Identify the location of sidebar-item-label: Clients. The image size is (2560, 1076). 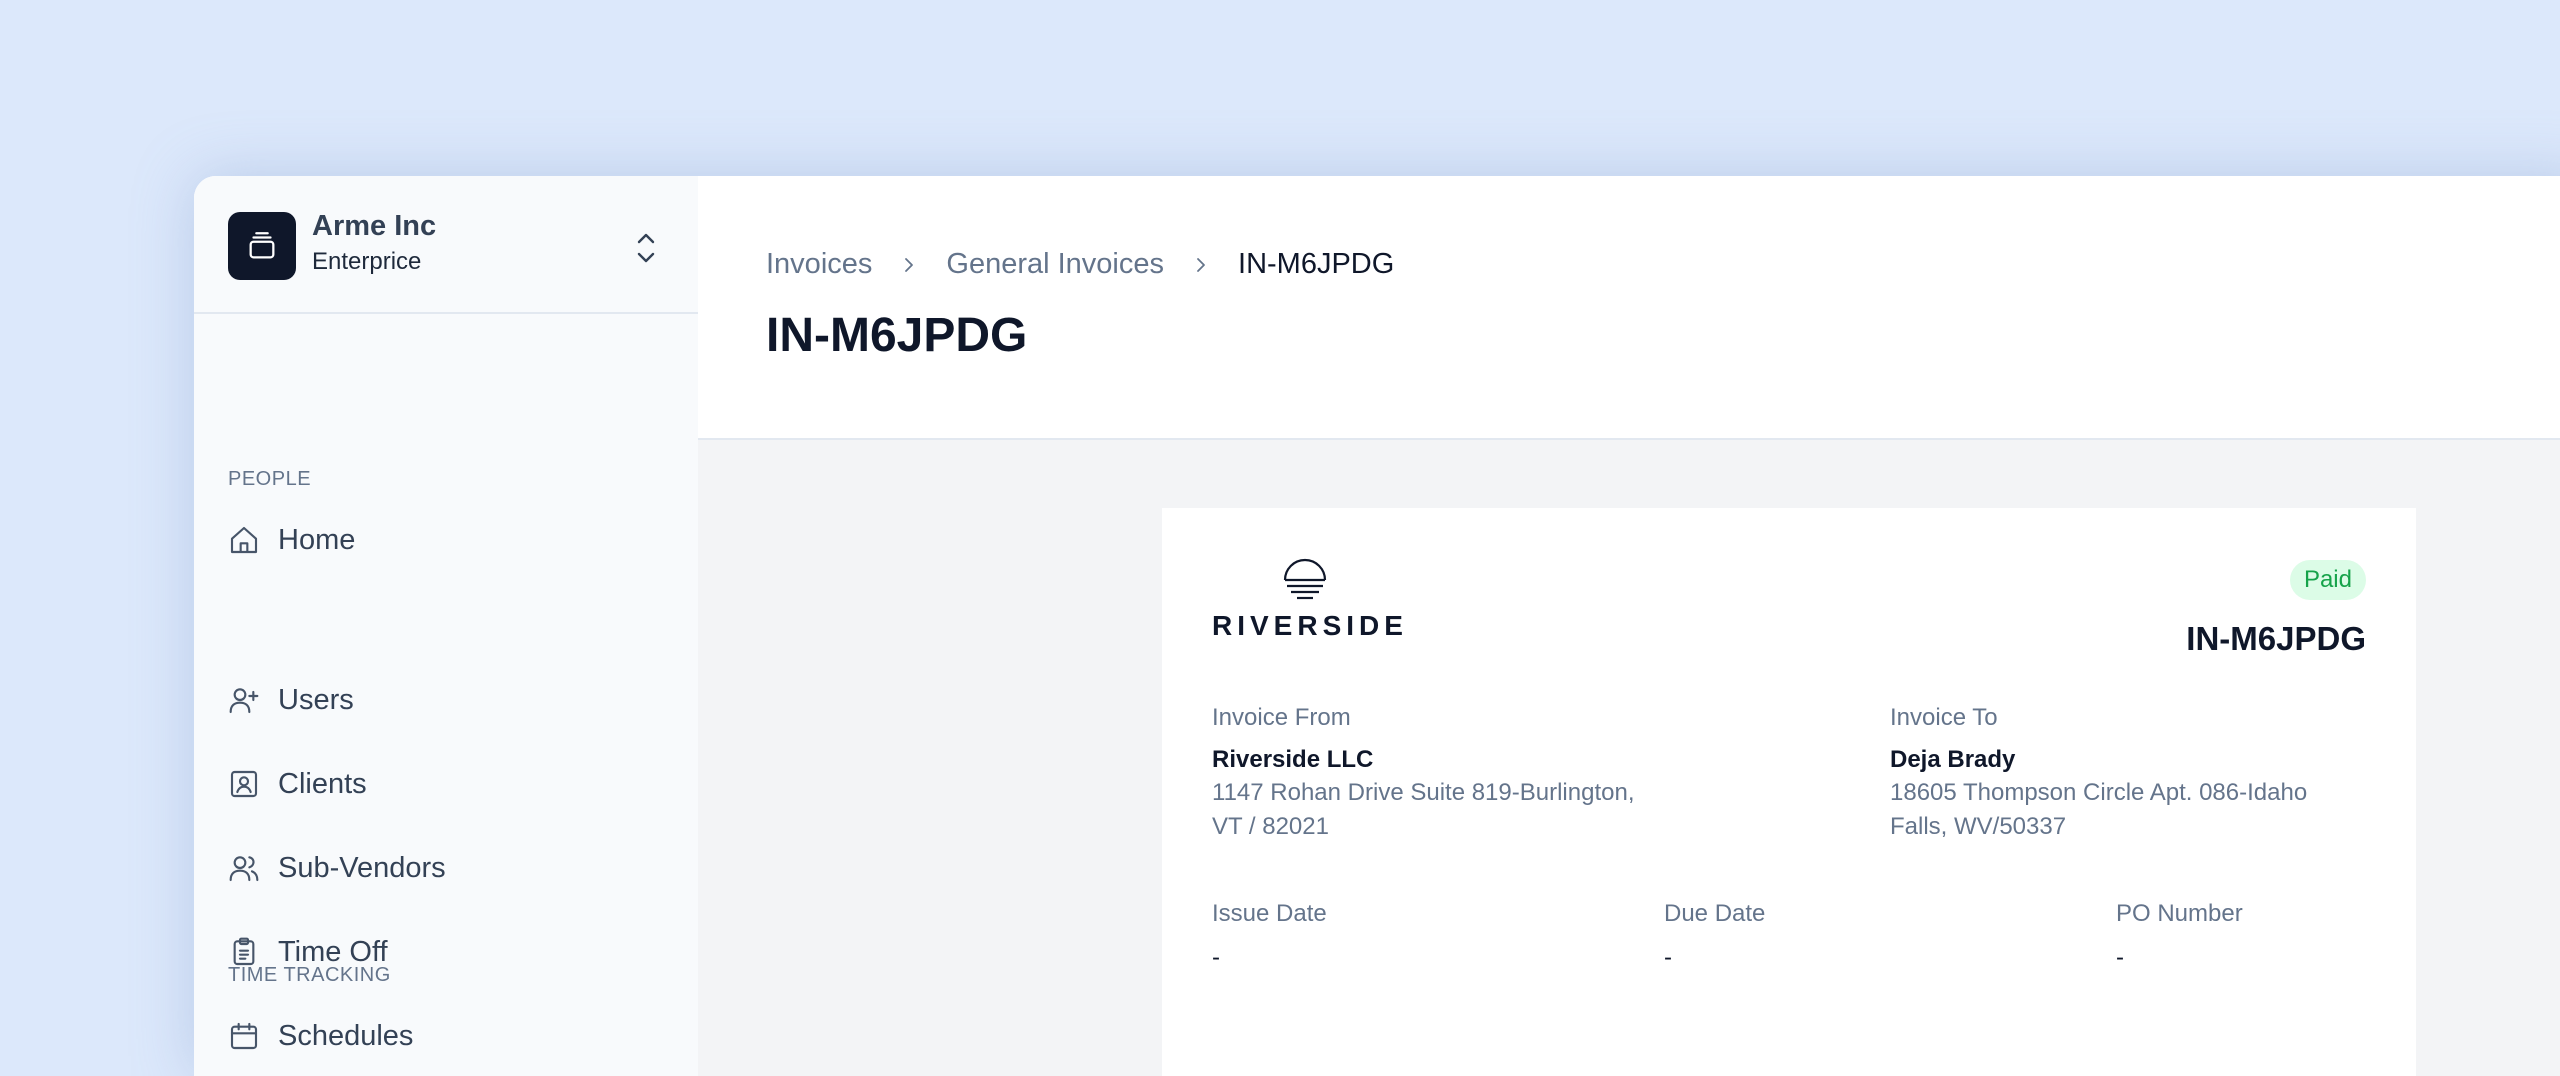
(322, 783).